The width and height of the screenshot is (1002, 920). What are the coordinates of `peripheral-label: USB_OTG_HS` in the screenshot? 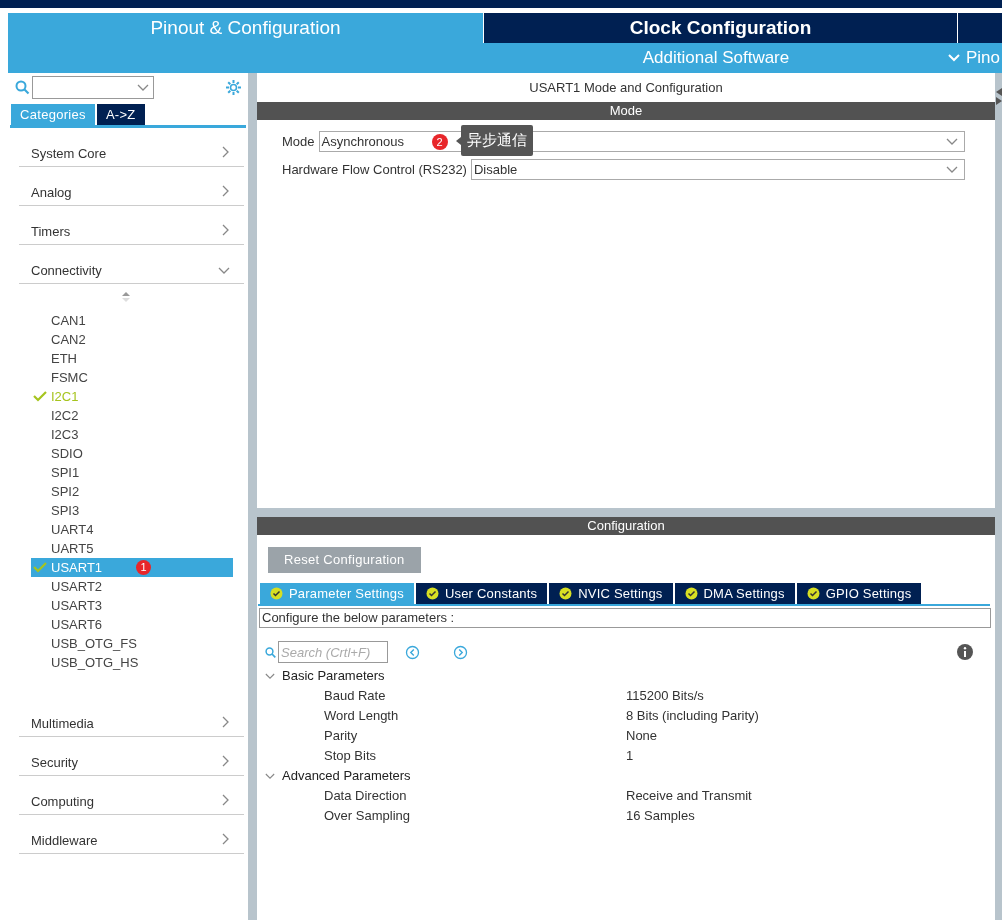 It's located at (95, 662).